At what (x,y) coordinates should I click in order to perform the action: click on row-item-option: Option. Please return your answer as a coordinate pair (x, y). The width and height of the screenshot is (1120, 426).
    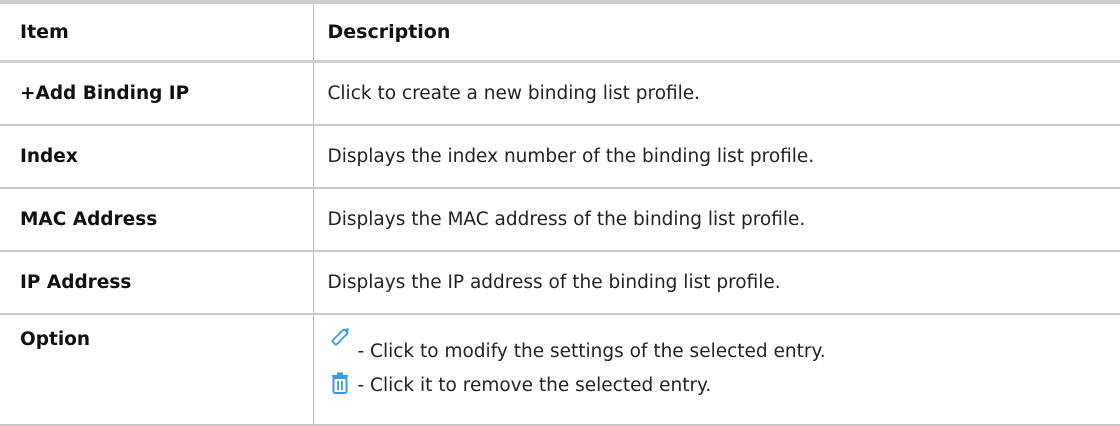
    Looking at the image, I should click on (156, 369).